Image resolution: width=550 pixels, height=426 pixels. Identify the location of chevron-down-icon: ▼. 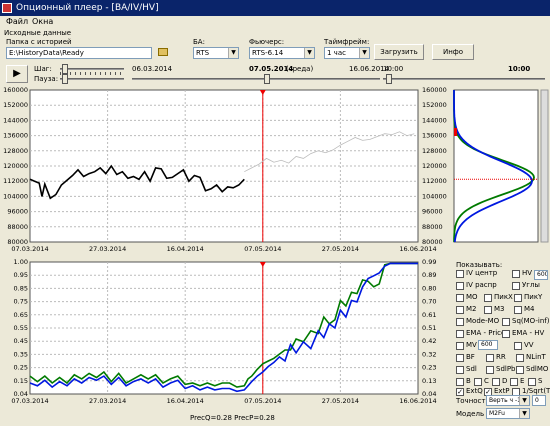
(364, 53).